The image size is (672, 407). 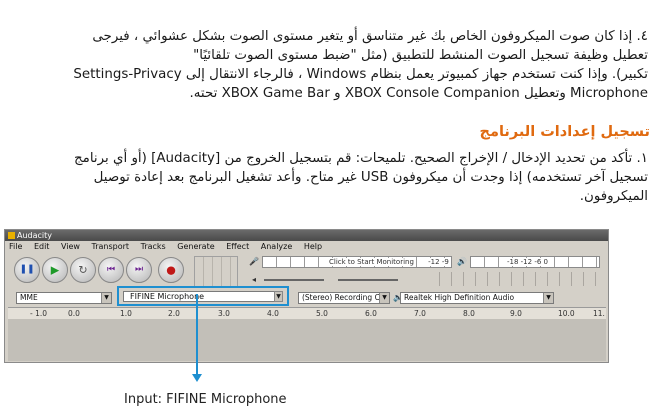 I want to click on track-area, so click(x=307, y=340).